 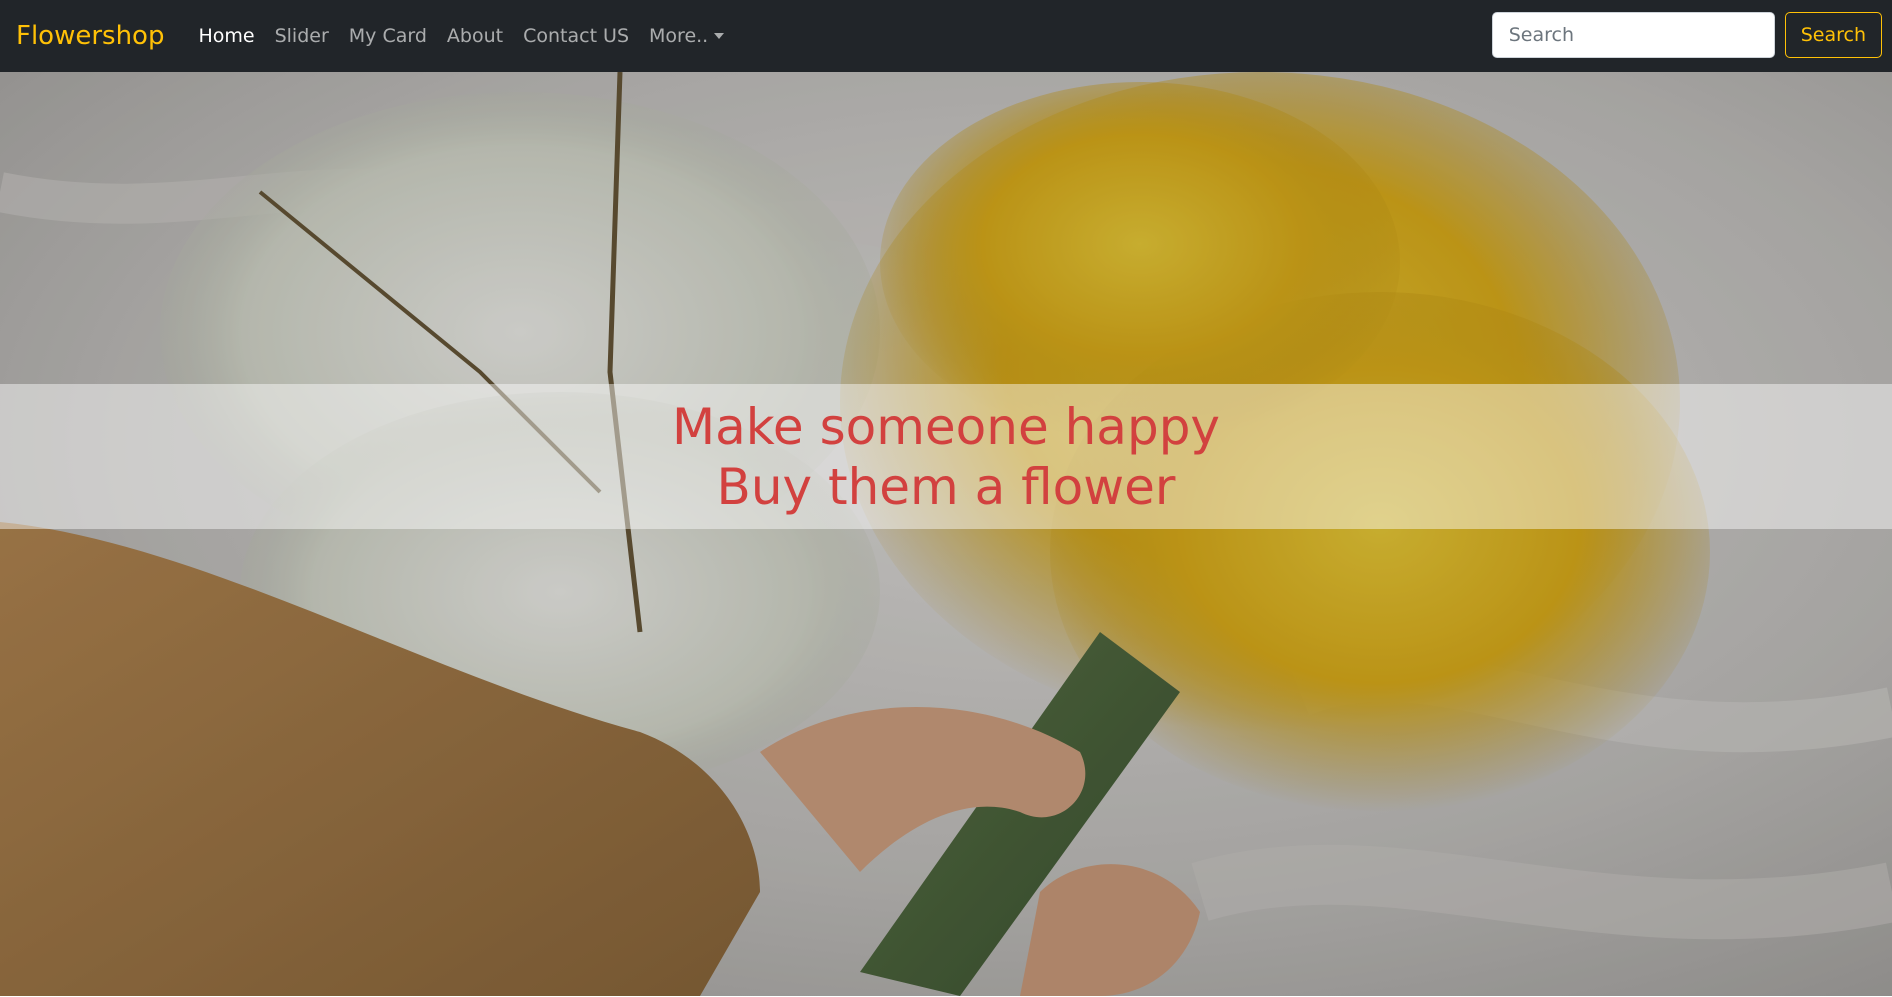 I want to click on hero-caption: Make someone happy Buy them a flower, so click(x=946, y=456).